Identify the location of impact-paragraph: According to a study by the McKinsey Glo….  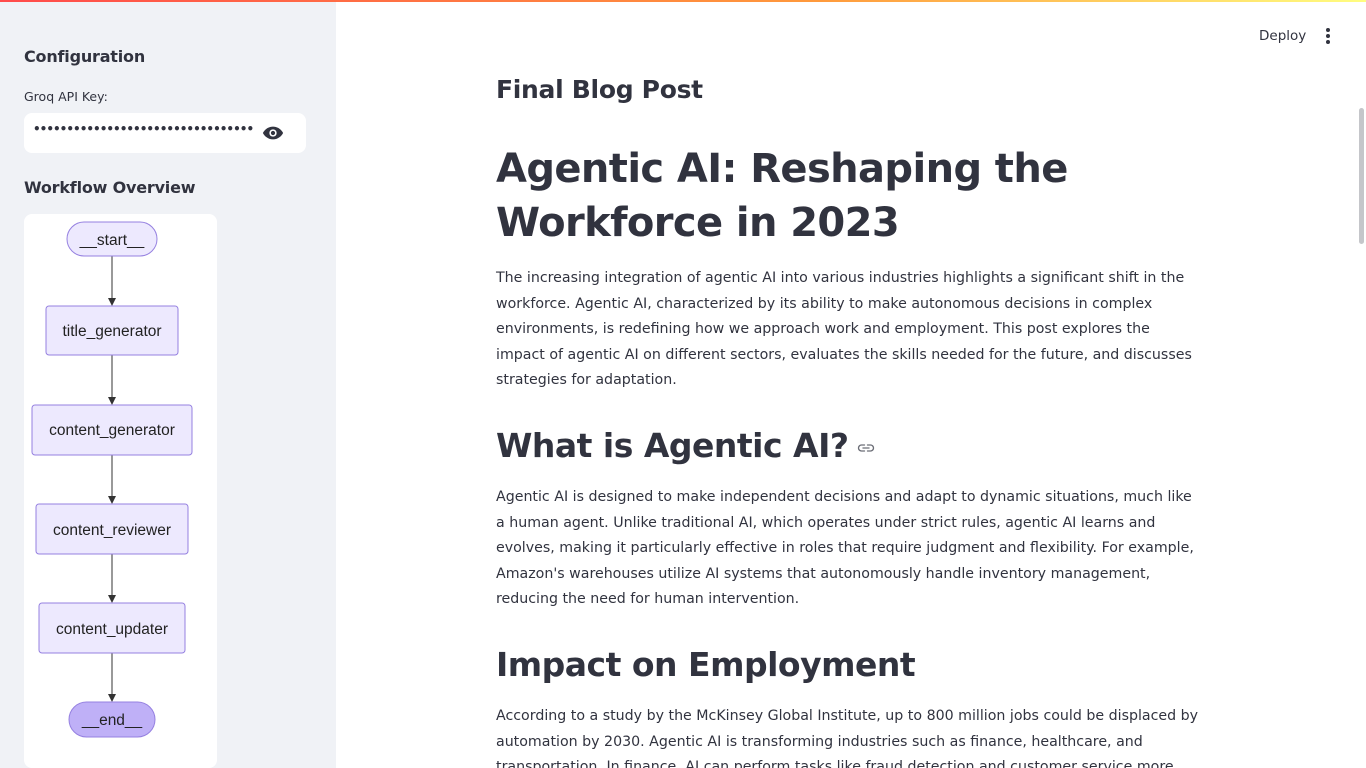
(847, 738).